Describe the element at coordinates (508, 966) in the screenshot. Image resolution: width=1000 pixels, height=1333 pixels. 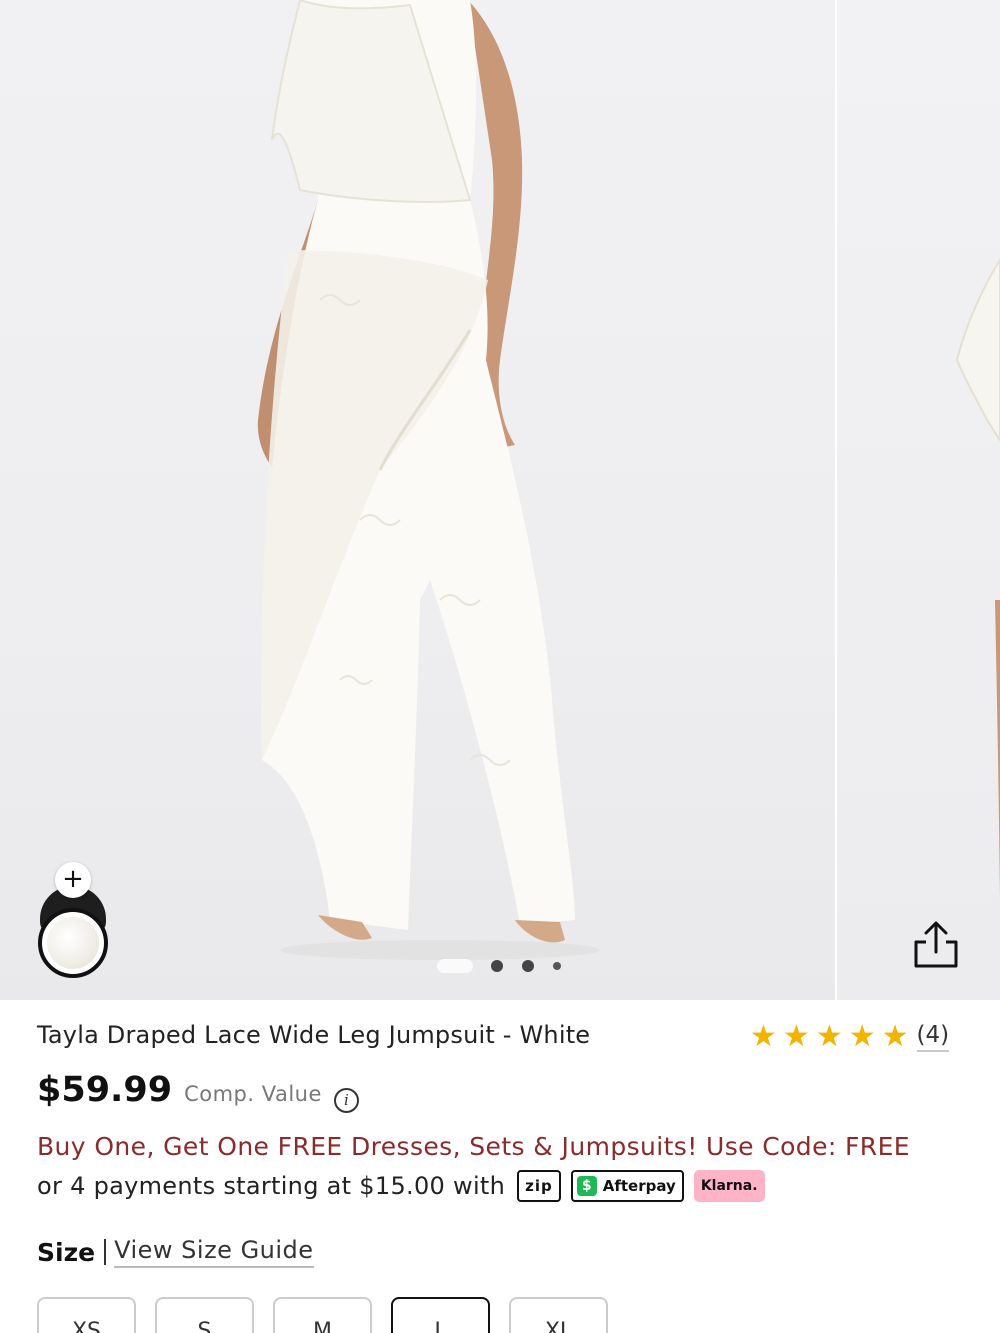
I see `gallery-pagination` at that location.